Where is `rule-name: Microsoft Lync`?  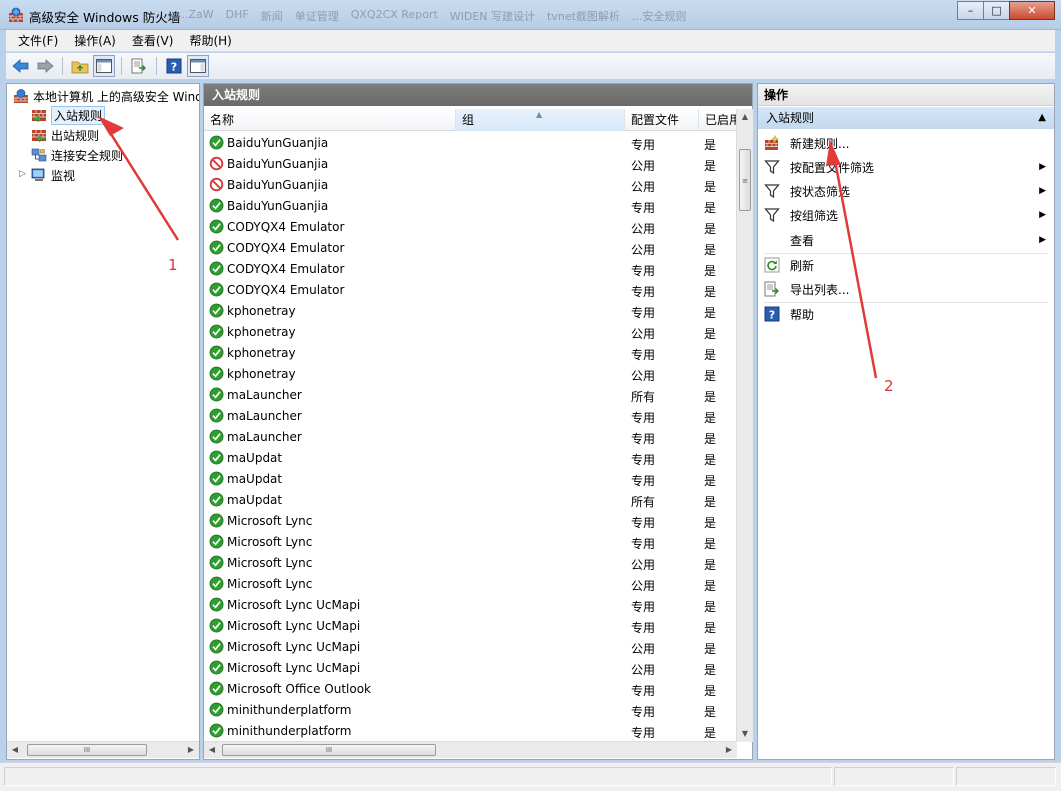
rule-name: Microsoft Lync is located at coordinates (270, 562).